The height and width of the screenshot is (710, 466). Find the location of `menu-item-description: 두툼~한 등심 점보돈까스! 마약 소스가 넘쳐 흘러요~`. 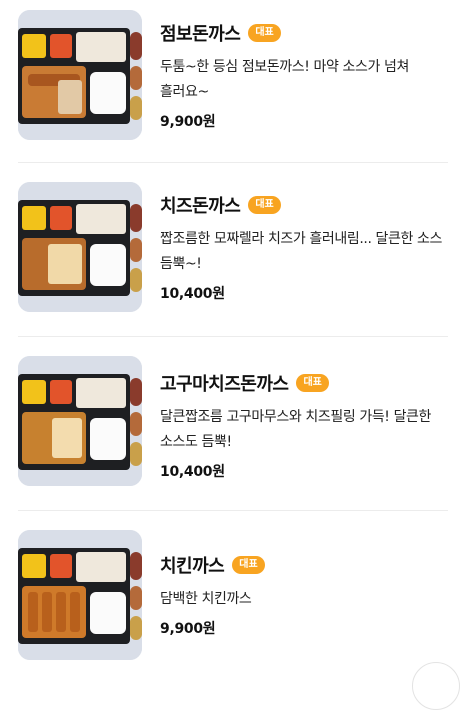

menu-item-description: 두툼~한 등심 점보돈까스! 마약 소스가 넘쳐 흘러요~ is located at coordinates (284, 79).